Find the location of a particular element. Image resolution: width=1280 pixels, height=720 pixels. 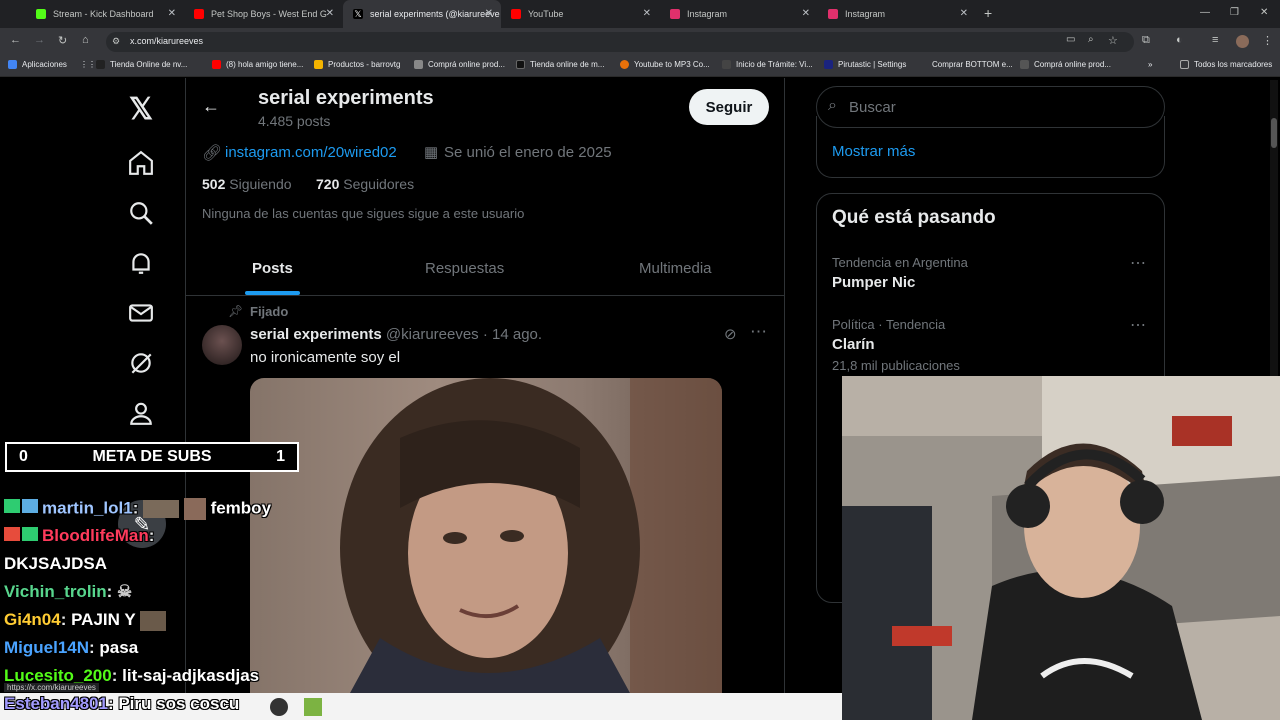

site-info-icon: ⚙ is located at coordinates (116, 41).